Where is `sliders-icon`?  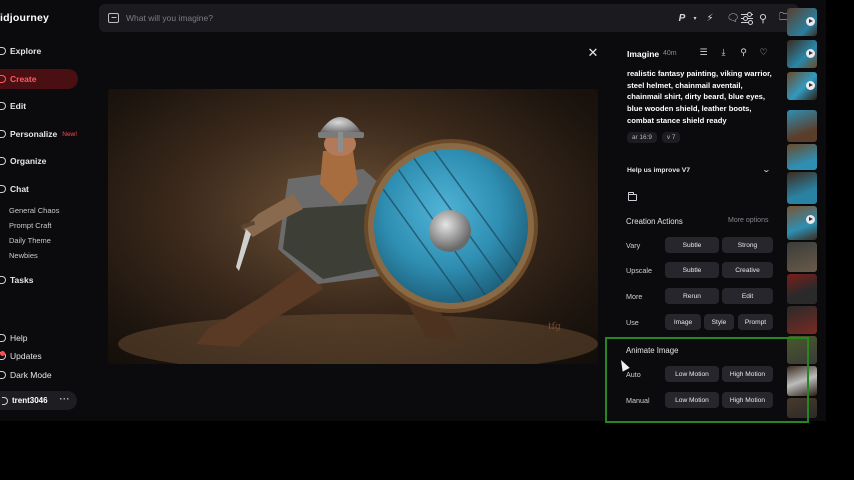
sliders-icon is located at coordinates (747, 18).